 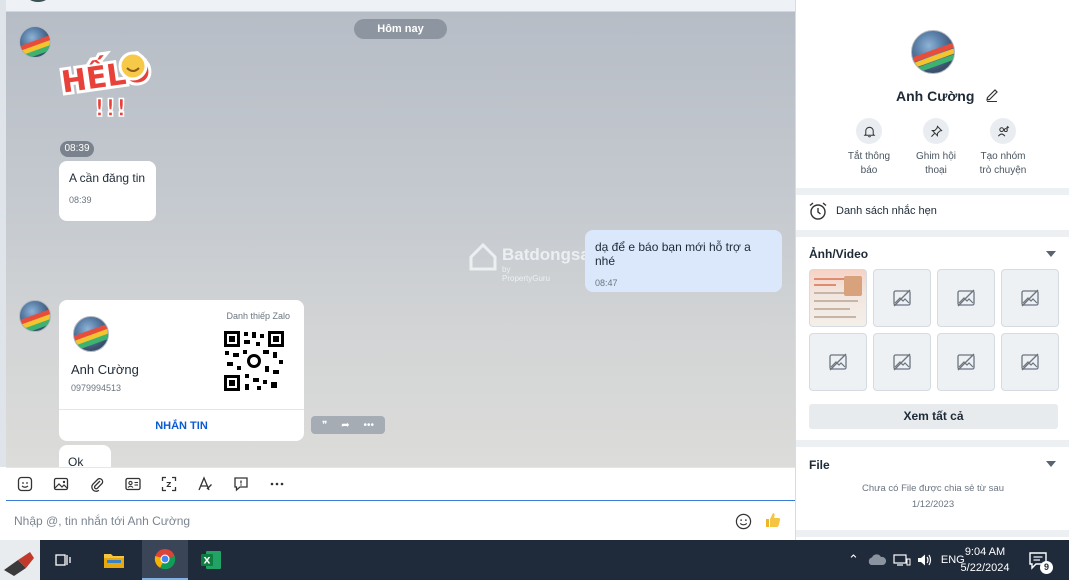 What do you see at coordinates (25, 484) in the screenshot?
I see `sticker-icon` at bounding box center [25, 484].